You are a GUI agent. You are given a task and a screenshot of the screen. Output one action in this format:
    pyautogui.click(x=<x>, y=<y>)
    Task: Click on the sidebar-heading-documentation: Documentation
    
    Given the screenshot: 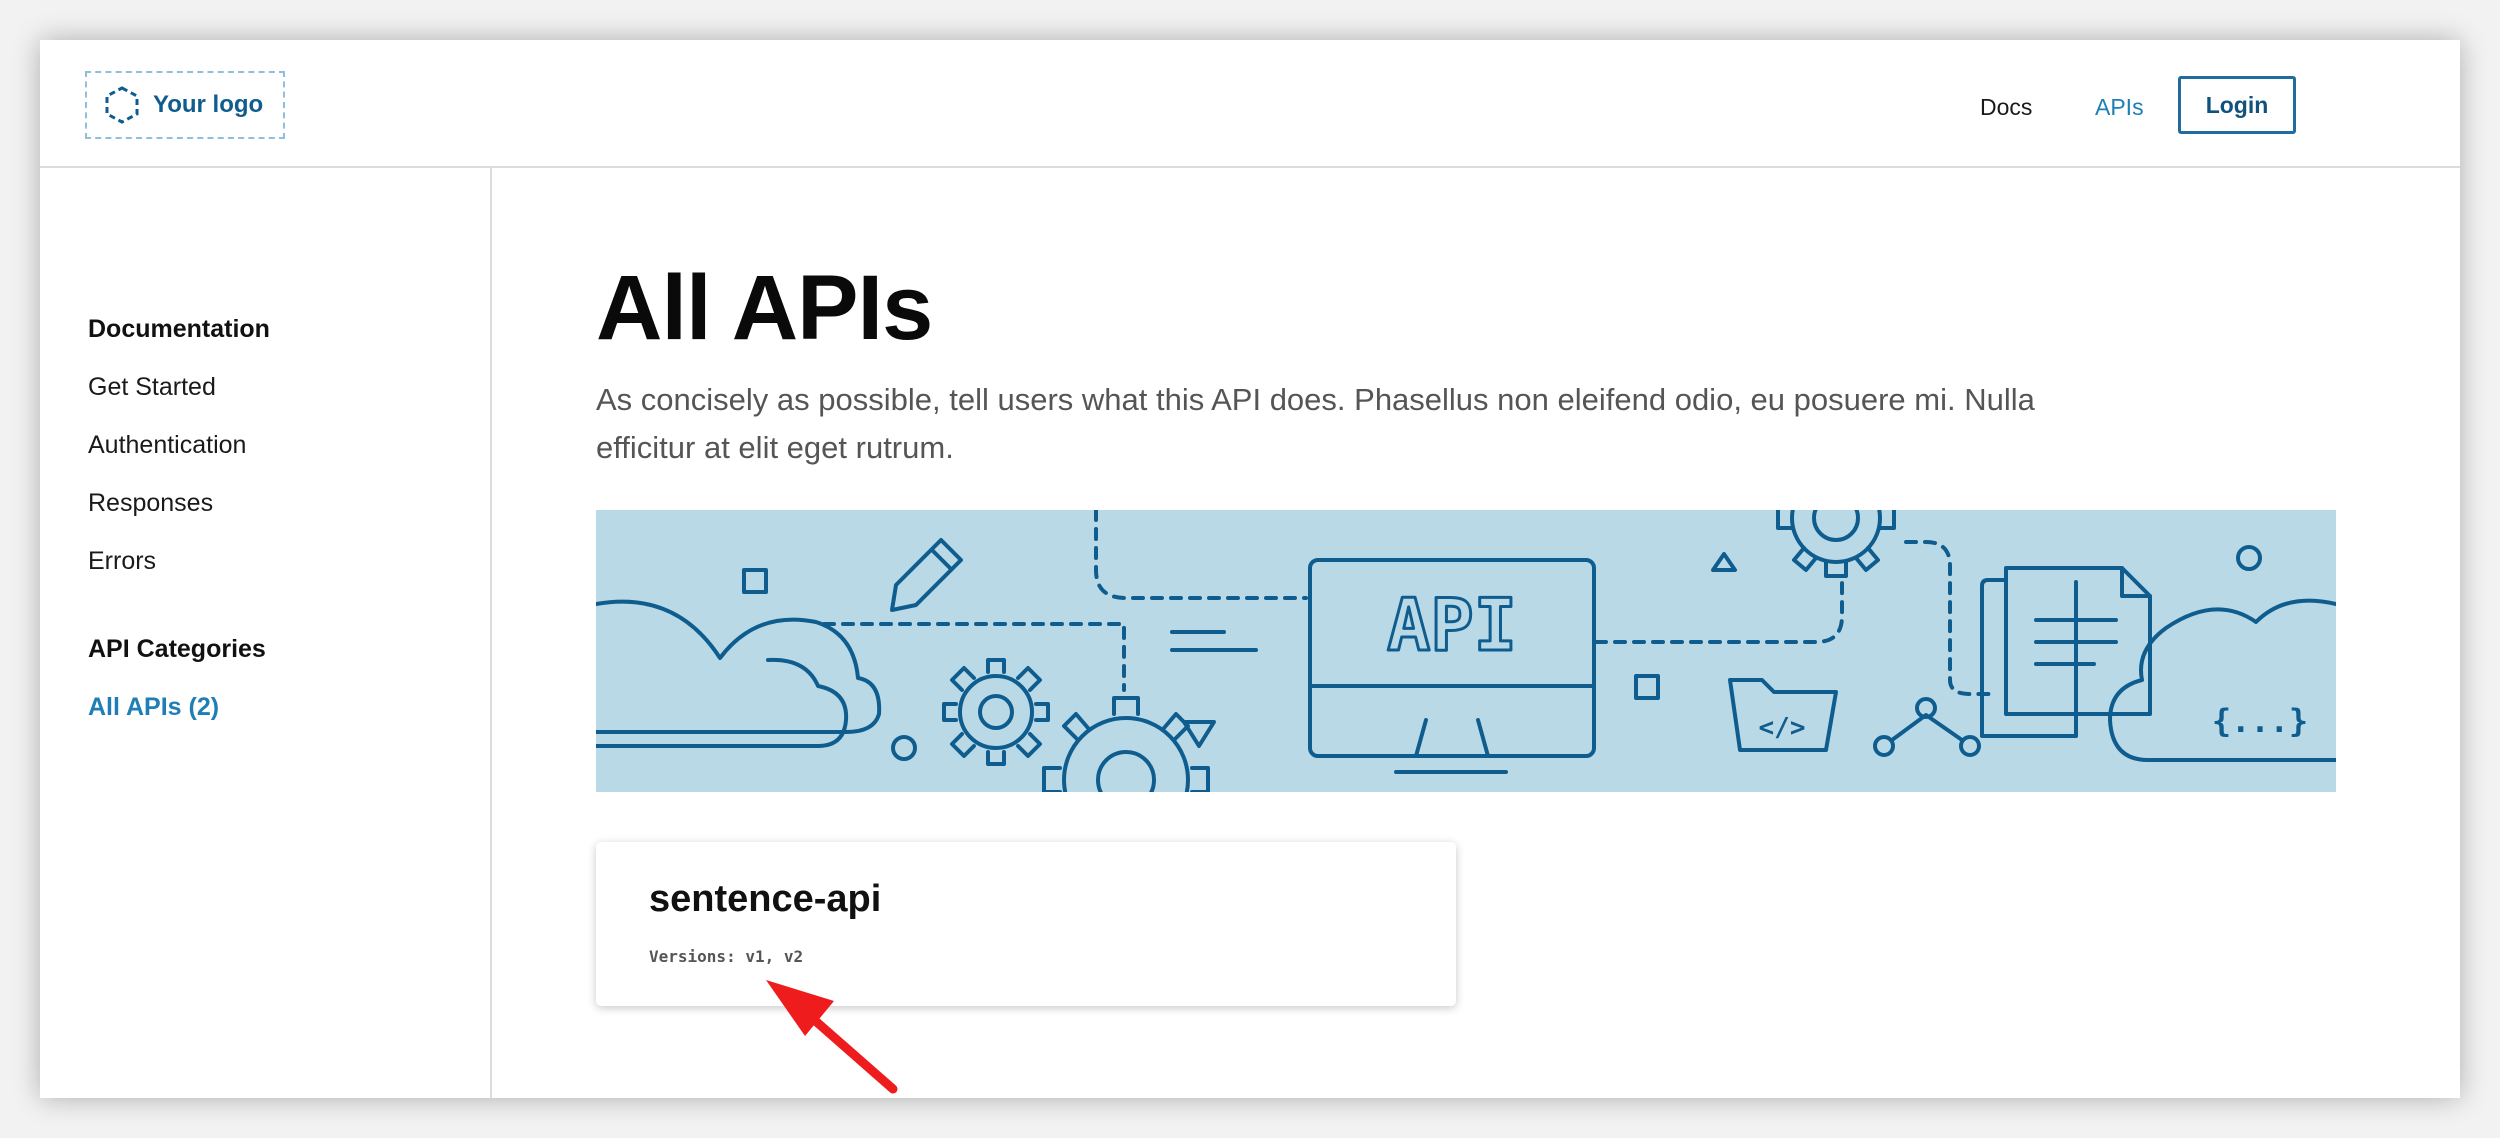 What is the action you would take?
    pyautogui.click(x=179, y=329)
    